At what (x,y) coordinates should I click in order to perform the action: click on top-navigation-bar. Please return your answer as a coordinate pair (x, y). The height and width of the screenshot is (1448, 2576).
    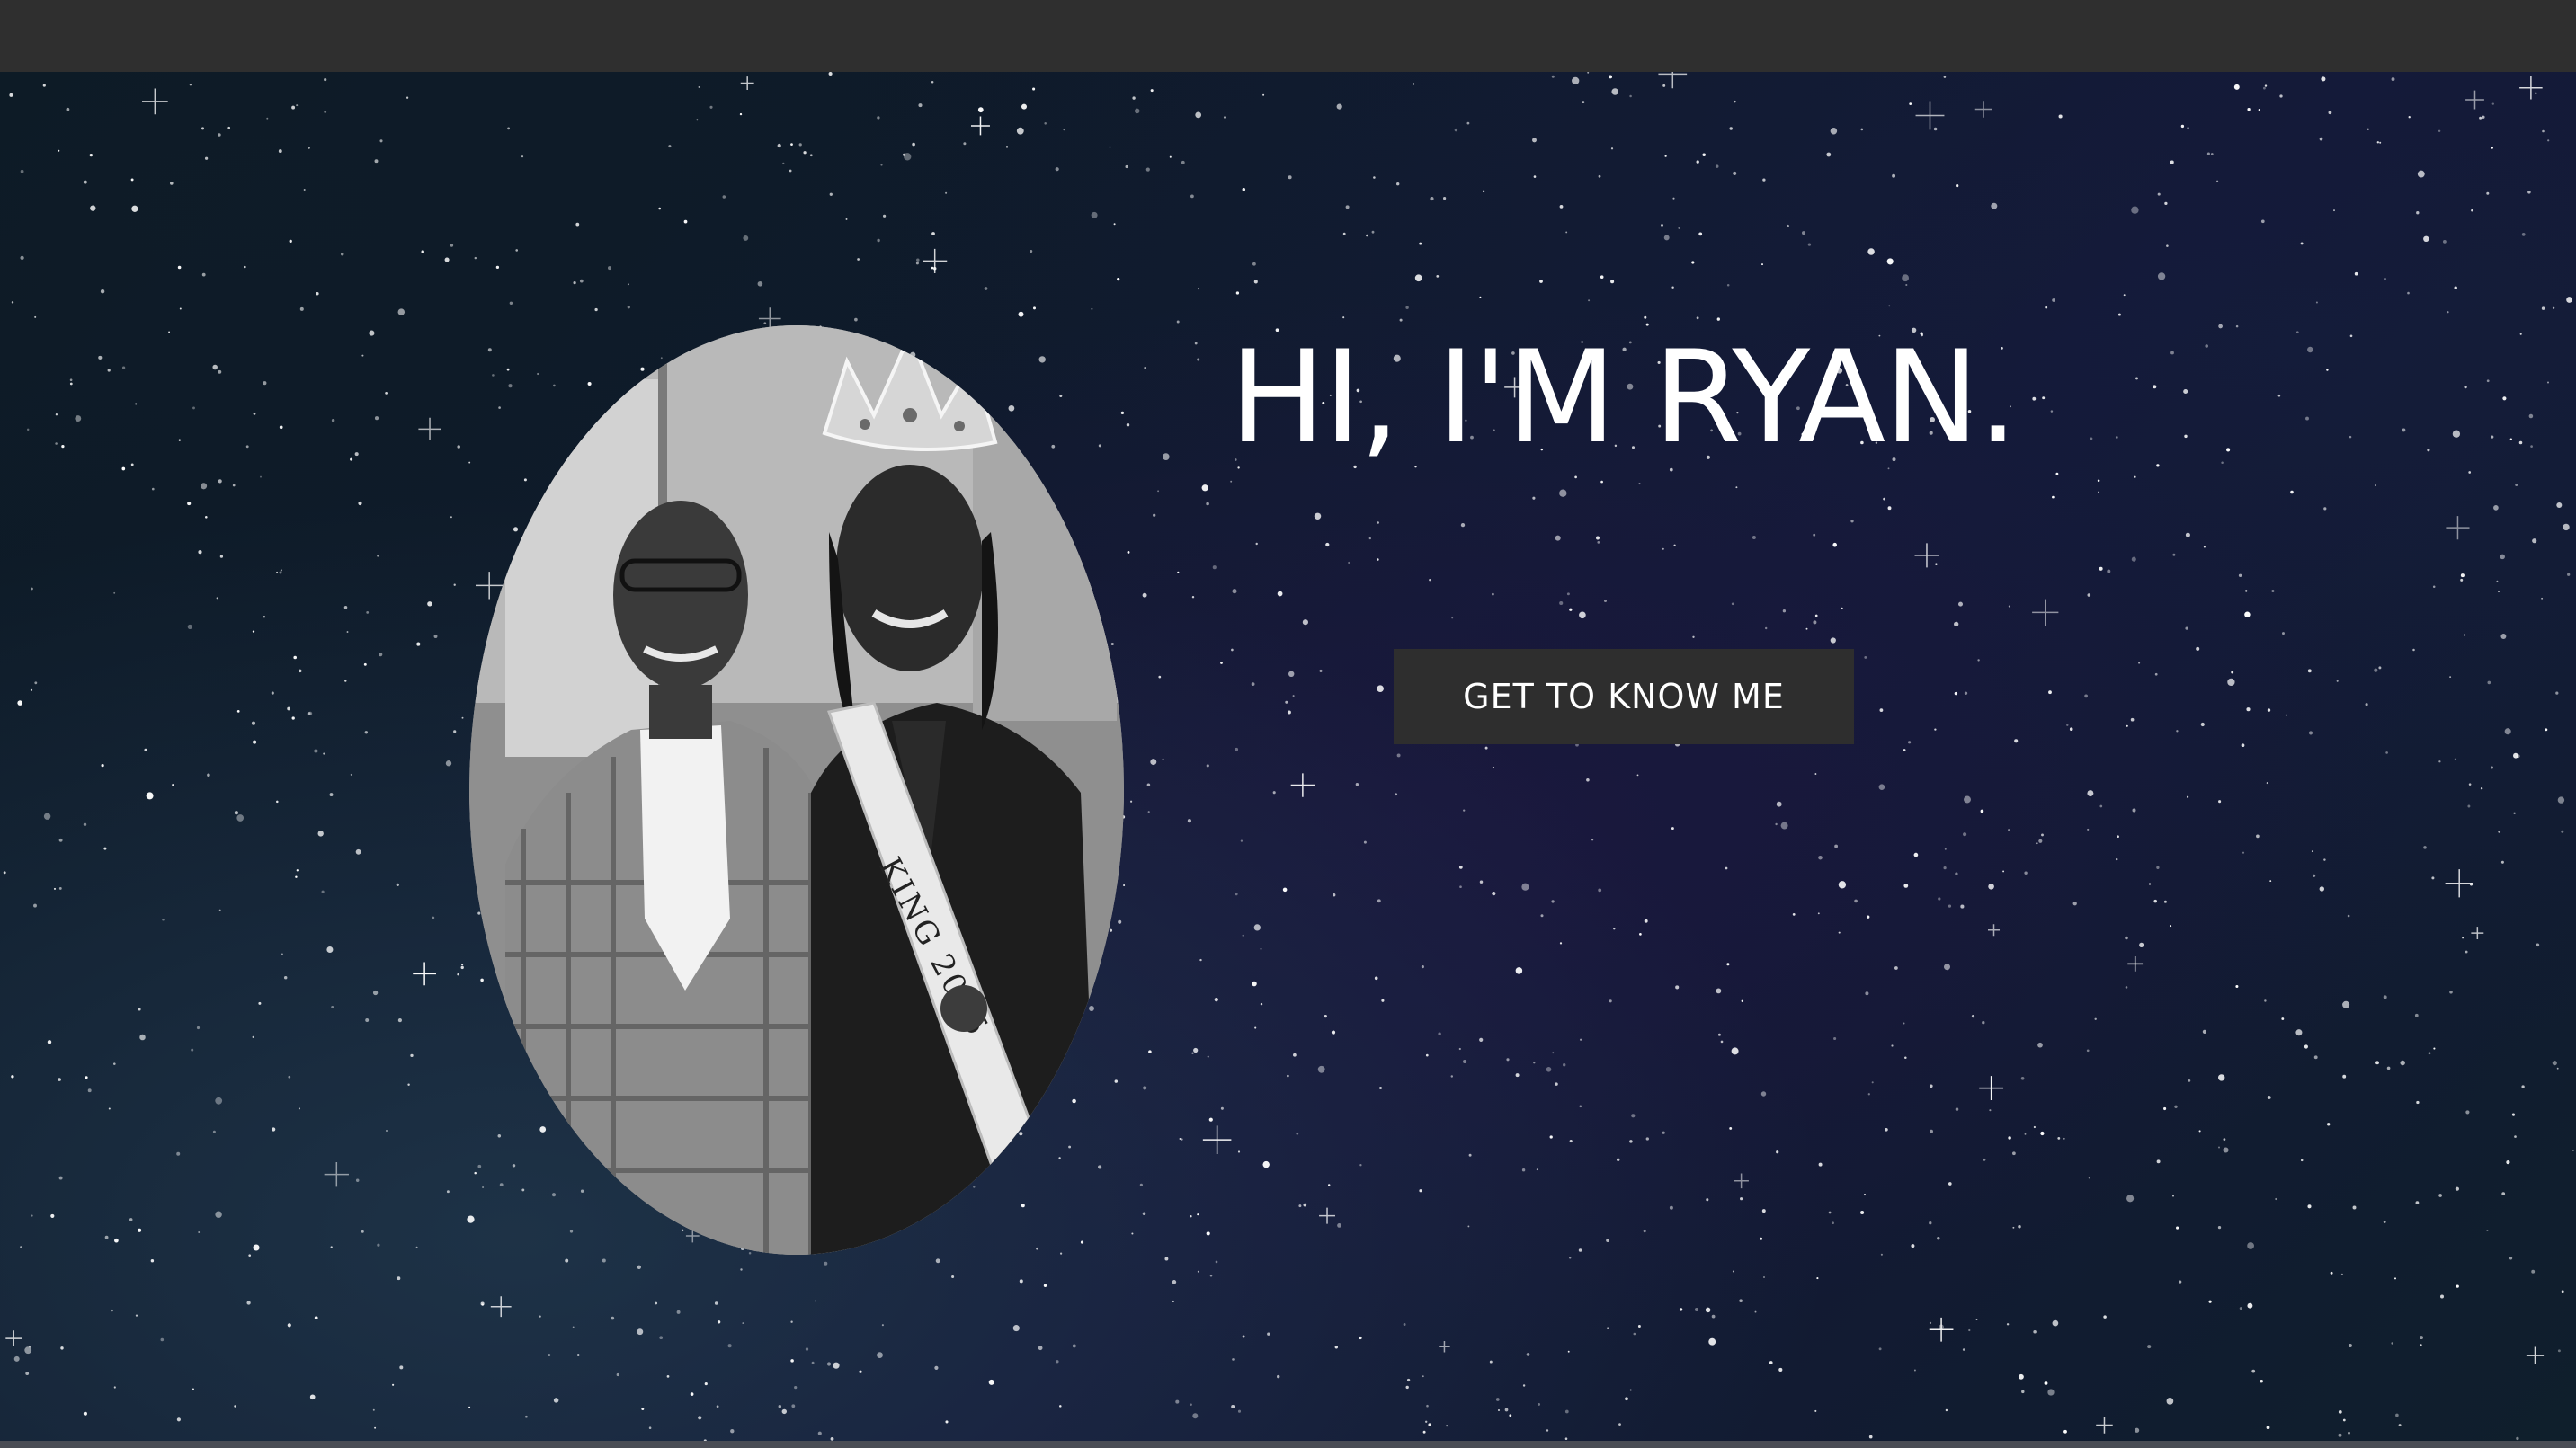
    Looking at the image, I should click on (1288, 37).